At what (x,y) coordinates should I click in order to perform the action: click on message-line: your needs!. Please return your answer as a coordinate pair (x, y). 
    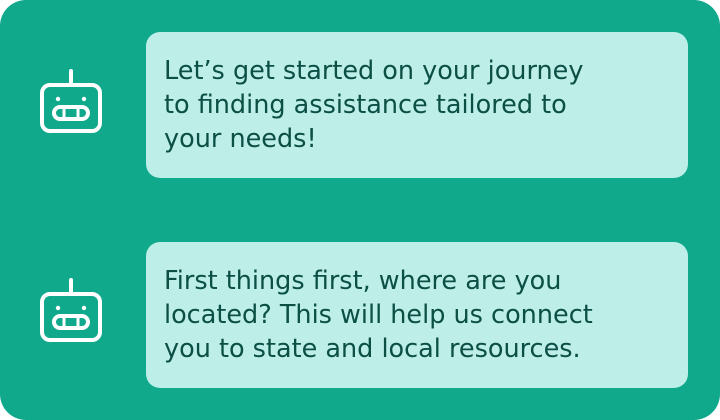
    Looking at the image, I should click on (240, 139).